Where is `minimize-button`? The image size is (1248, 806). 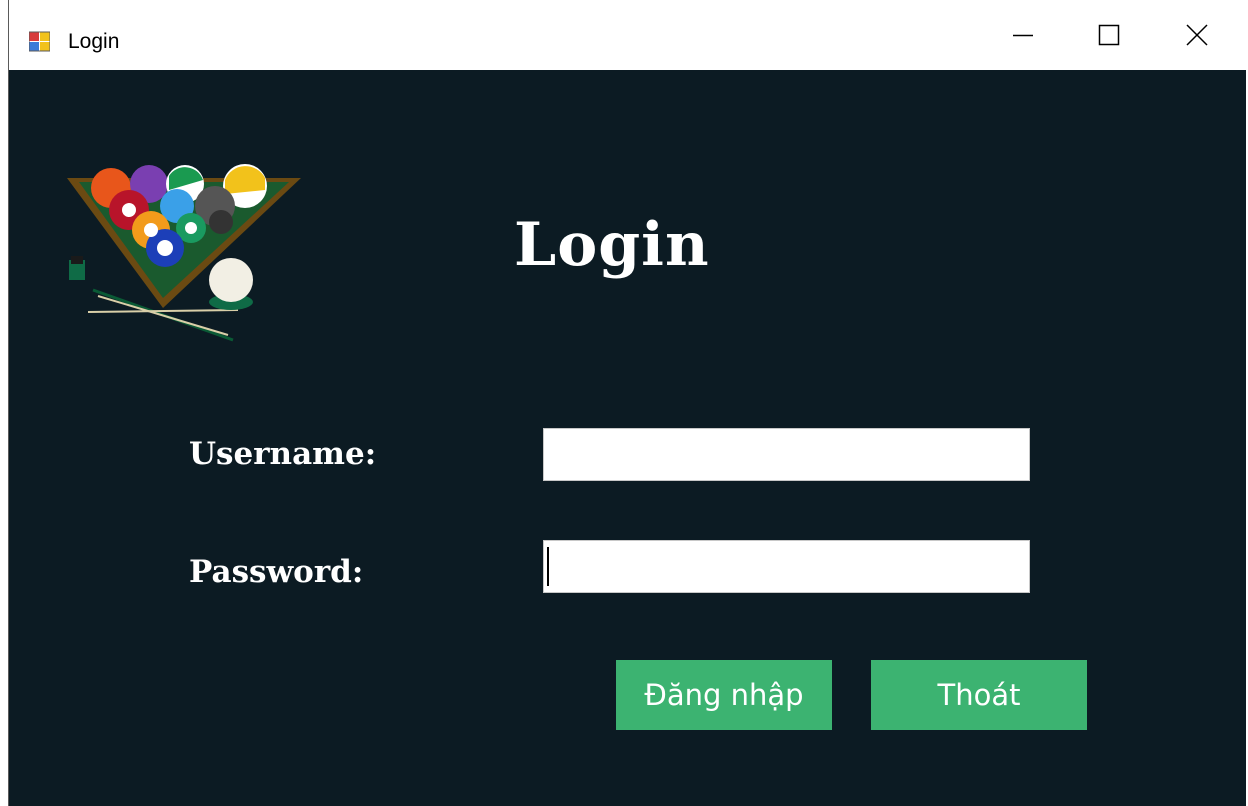 minimize-button is located at coordinates (1023, 35).